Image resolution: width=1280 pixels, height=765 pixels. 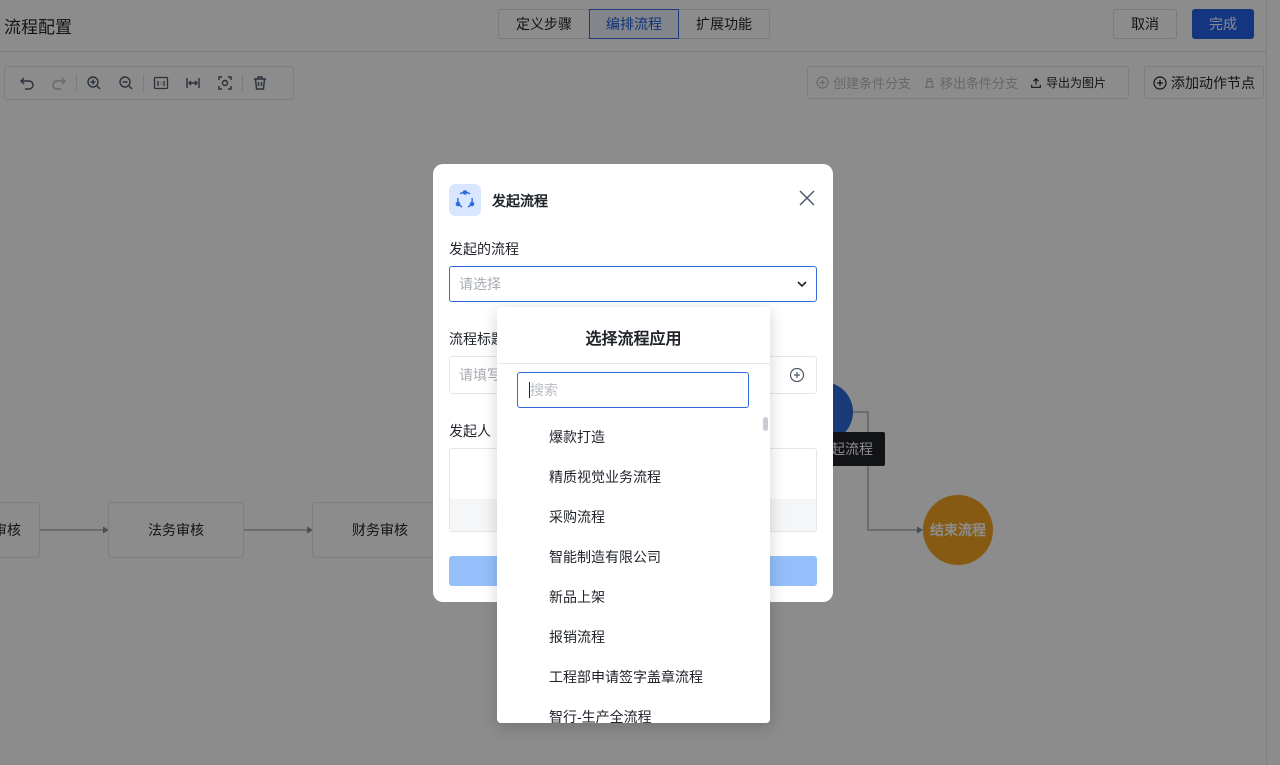 I want to click on list-item: 智能制造有限公司, so click(x=630, y=557).